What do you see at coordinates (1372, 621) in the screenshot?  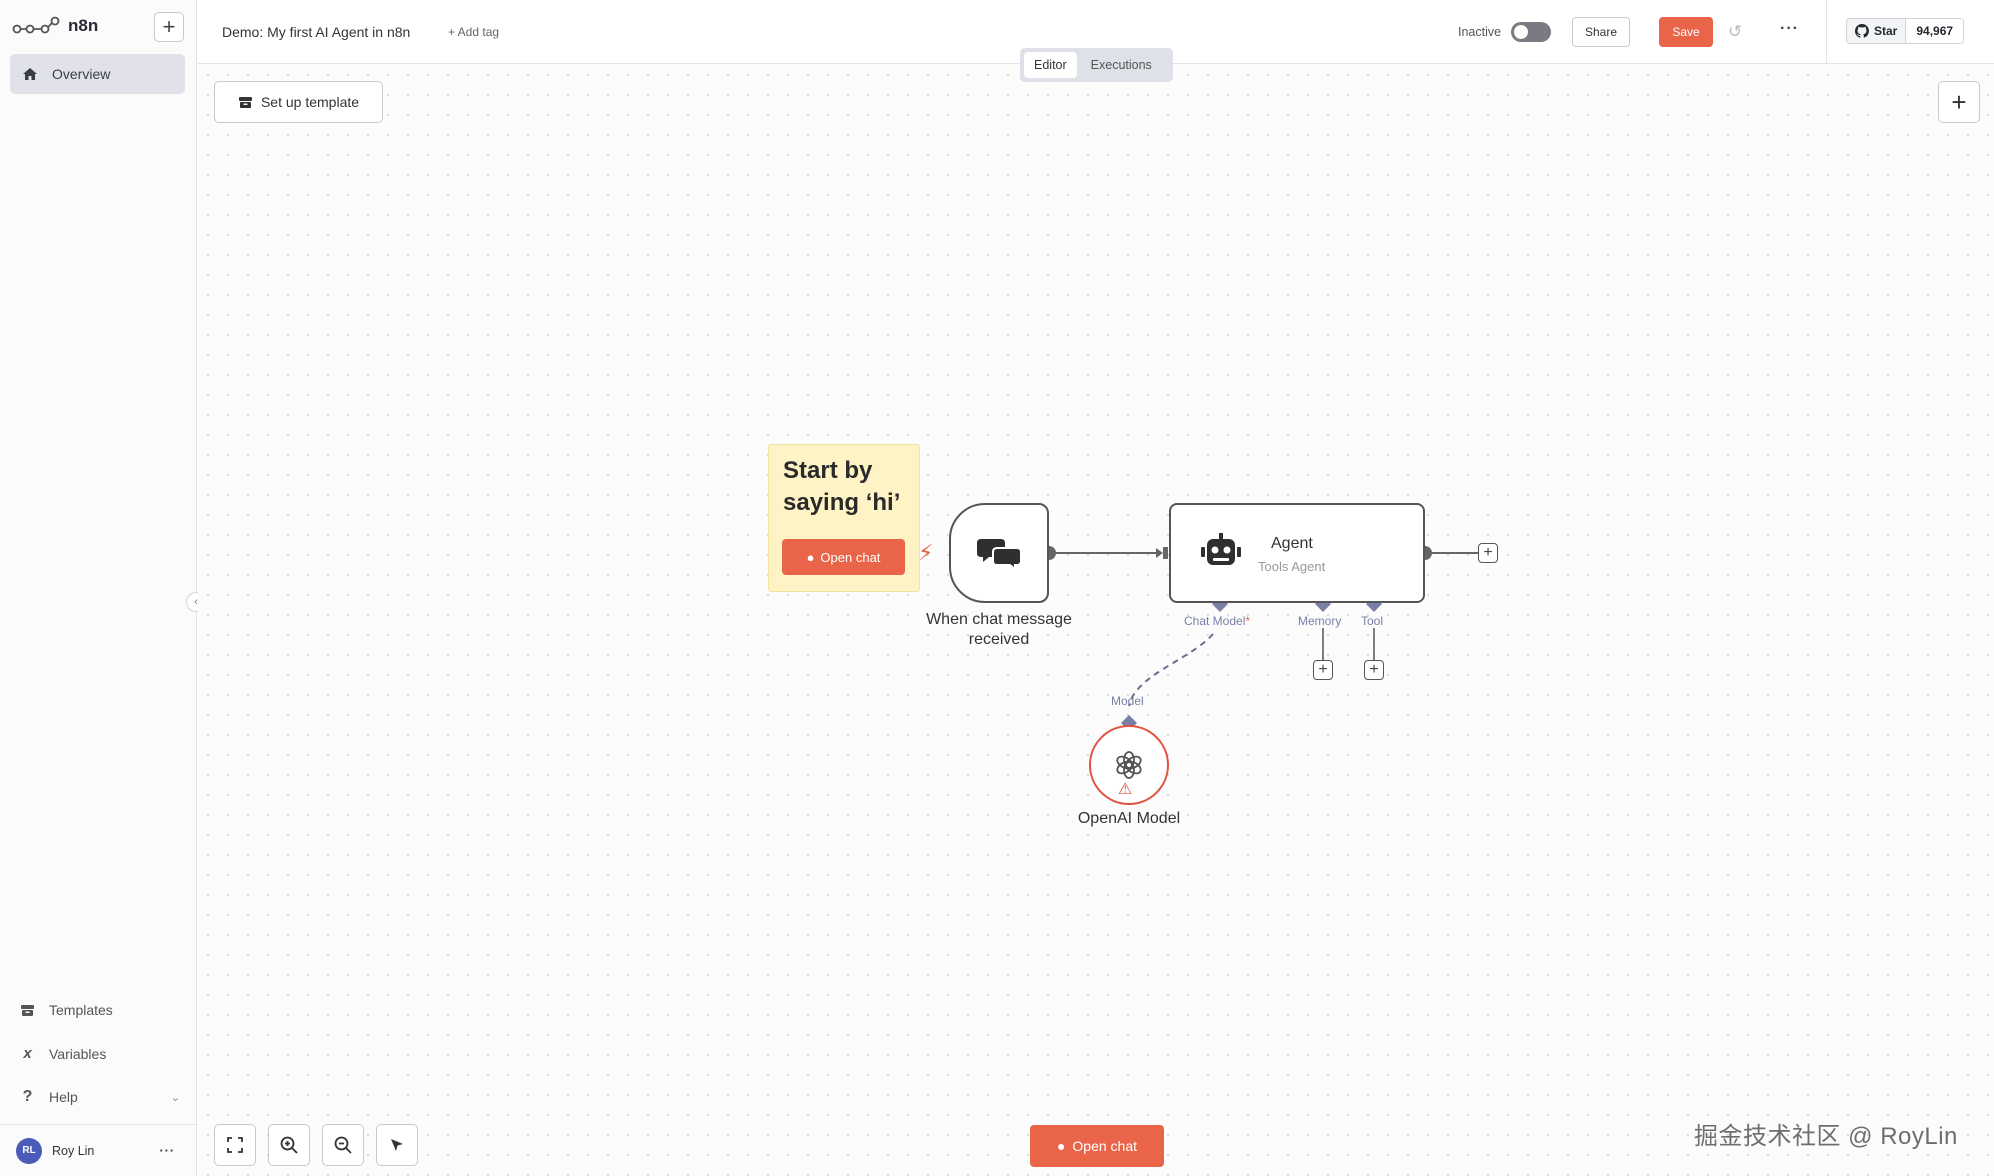 I see `tool-label: Tool` at bounding box center [1372, 621].